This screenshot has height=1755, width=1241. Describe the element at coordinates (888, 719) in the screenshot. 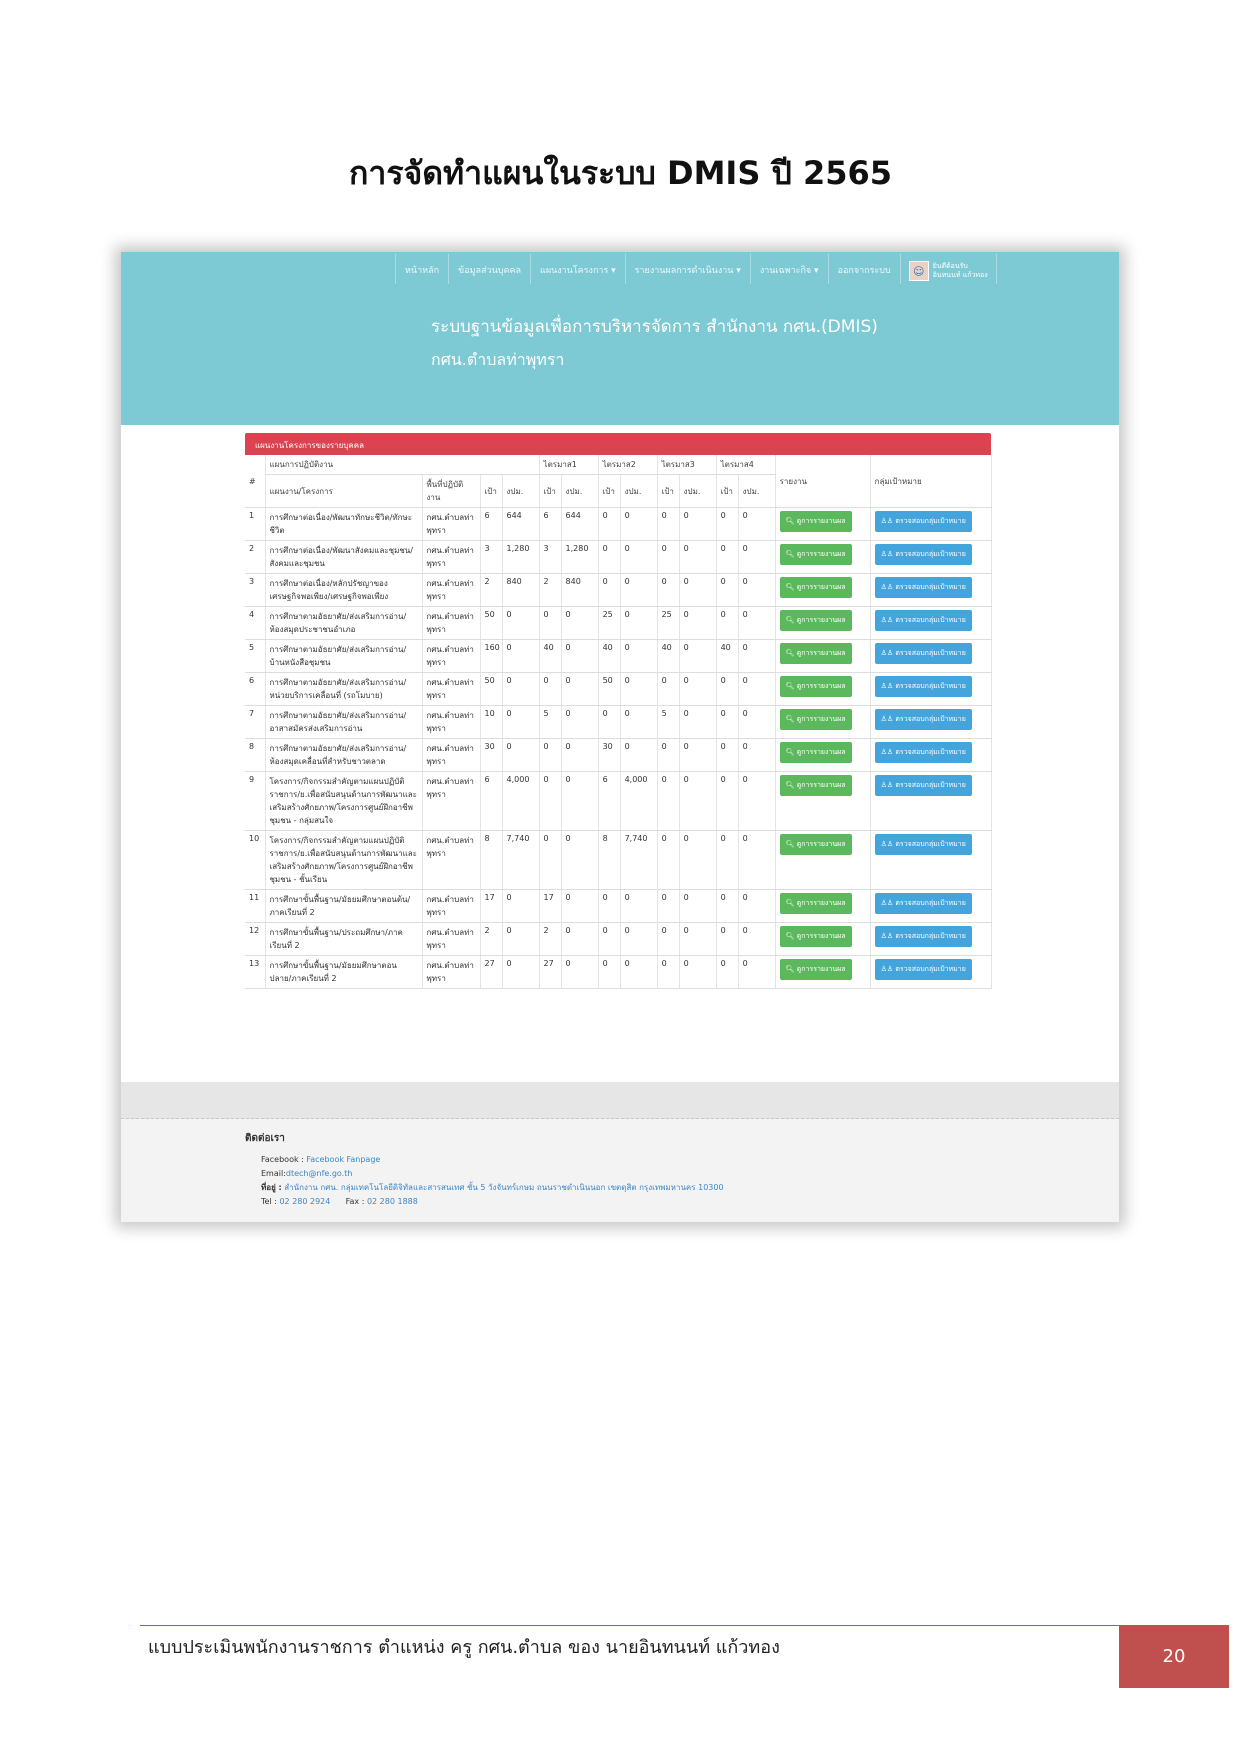

I see `users-icon: ♙♙` at that location.